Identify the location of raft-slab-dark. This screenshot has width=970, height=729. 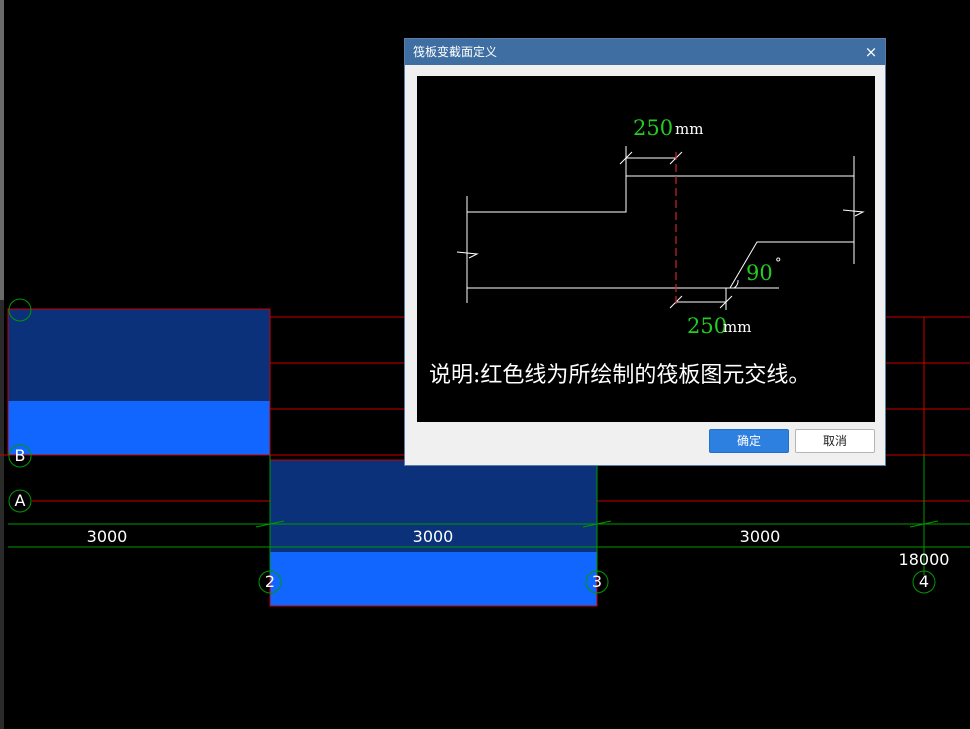
(139, 355).